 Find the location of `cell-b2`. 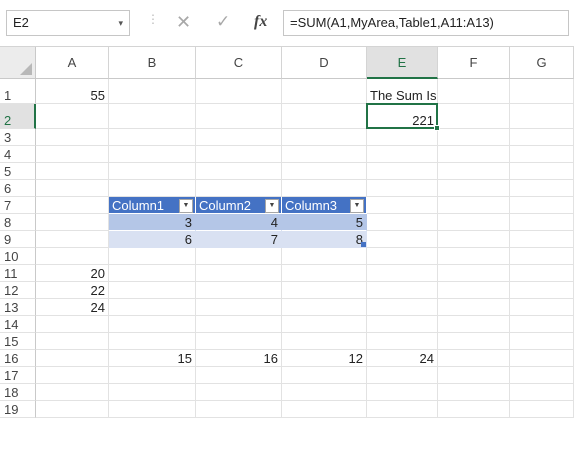

cell-b2 is located at coordinates (152, 116).